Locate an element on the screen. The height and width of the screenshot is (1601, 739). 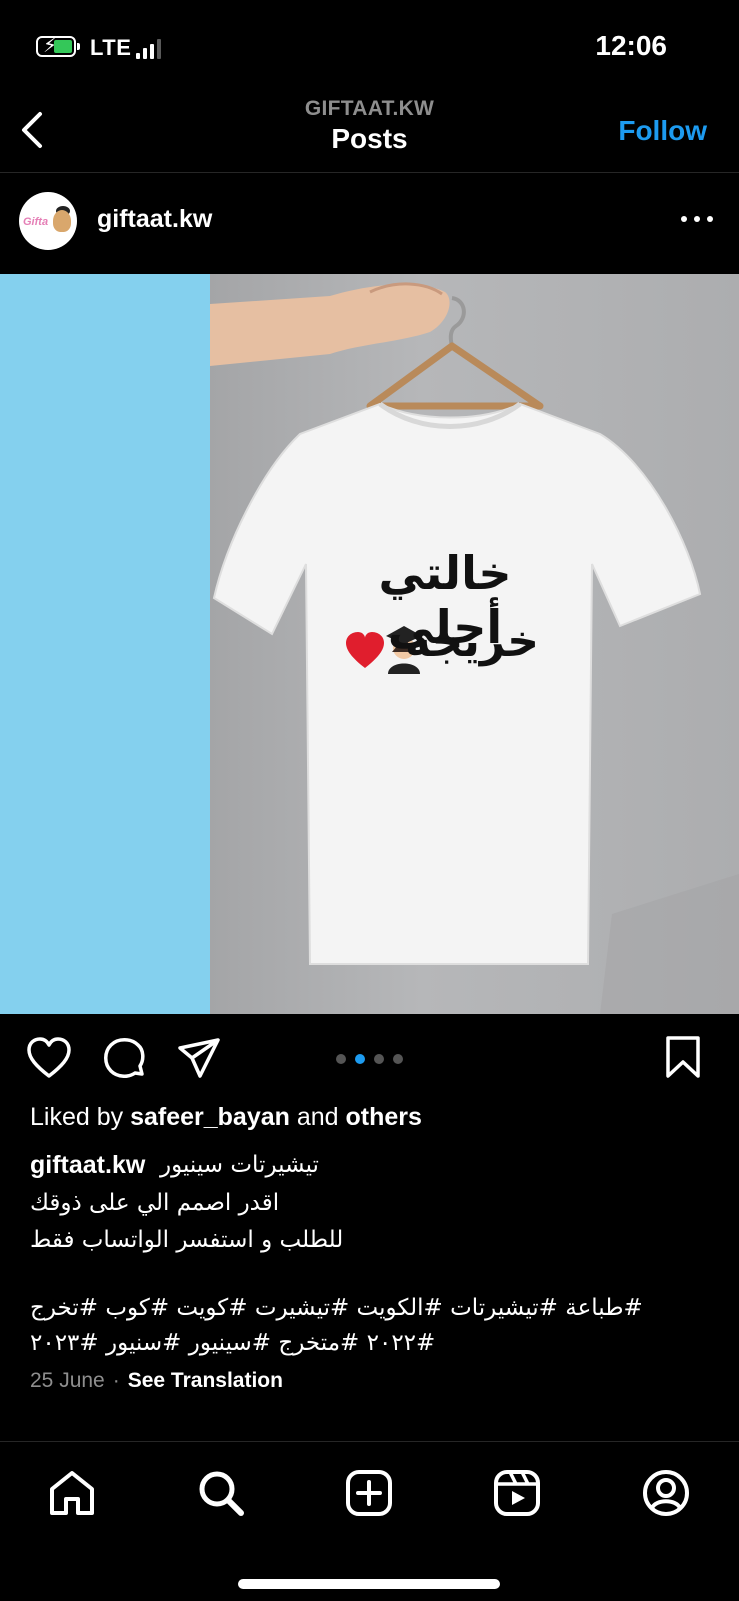
caption-line-3: للطلب و استفسر الواتساب فقط is located at coordinates (187, 1240).